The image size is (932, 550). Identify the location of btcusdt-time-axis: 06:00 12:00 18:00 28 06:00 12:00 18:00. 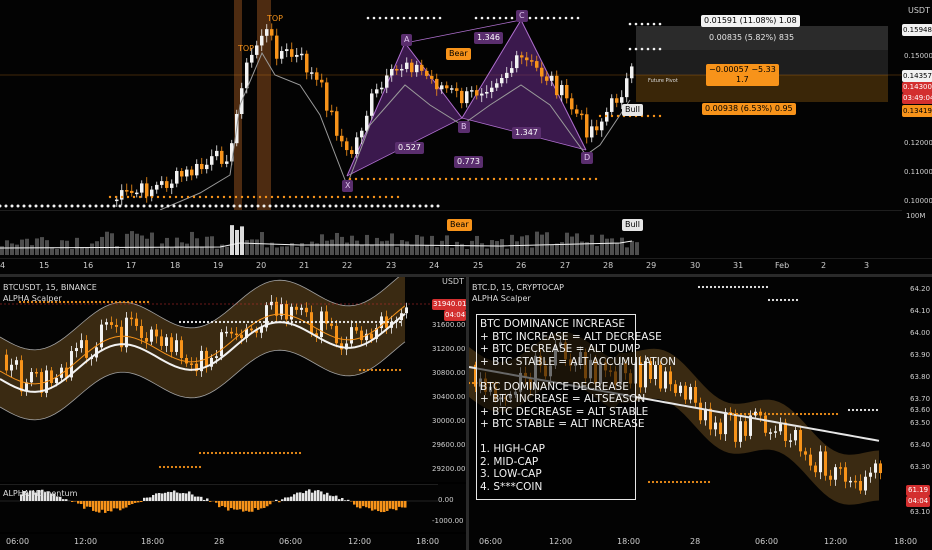
(233, 542).